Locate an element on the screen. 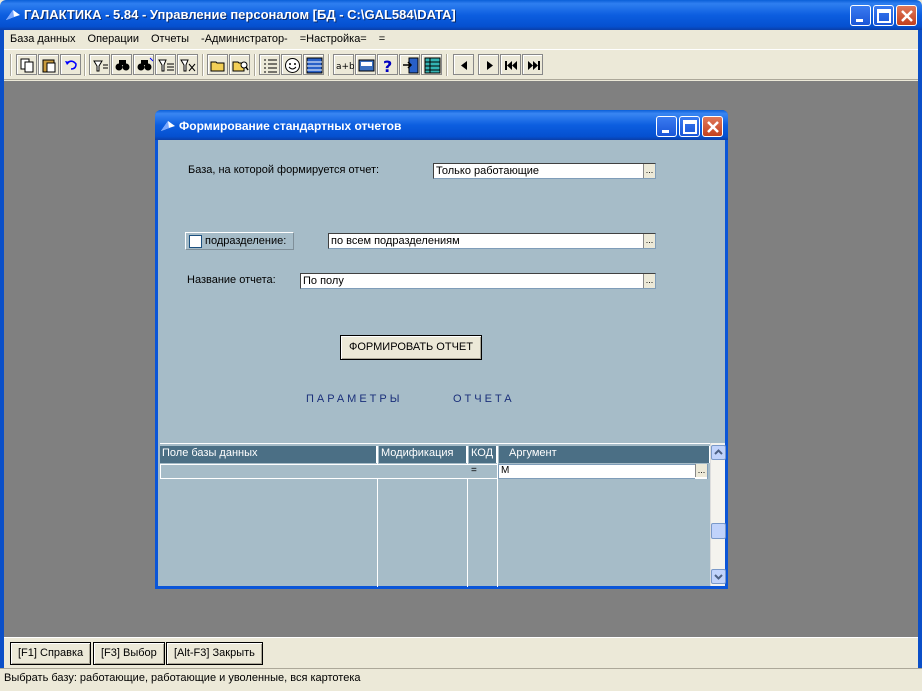  table-row: = is located at coordinates (329, 471).